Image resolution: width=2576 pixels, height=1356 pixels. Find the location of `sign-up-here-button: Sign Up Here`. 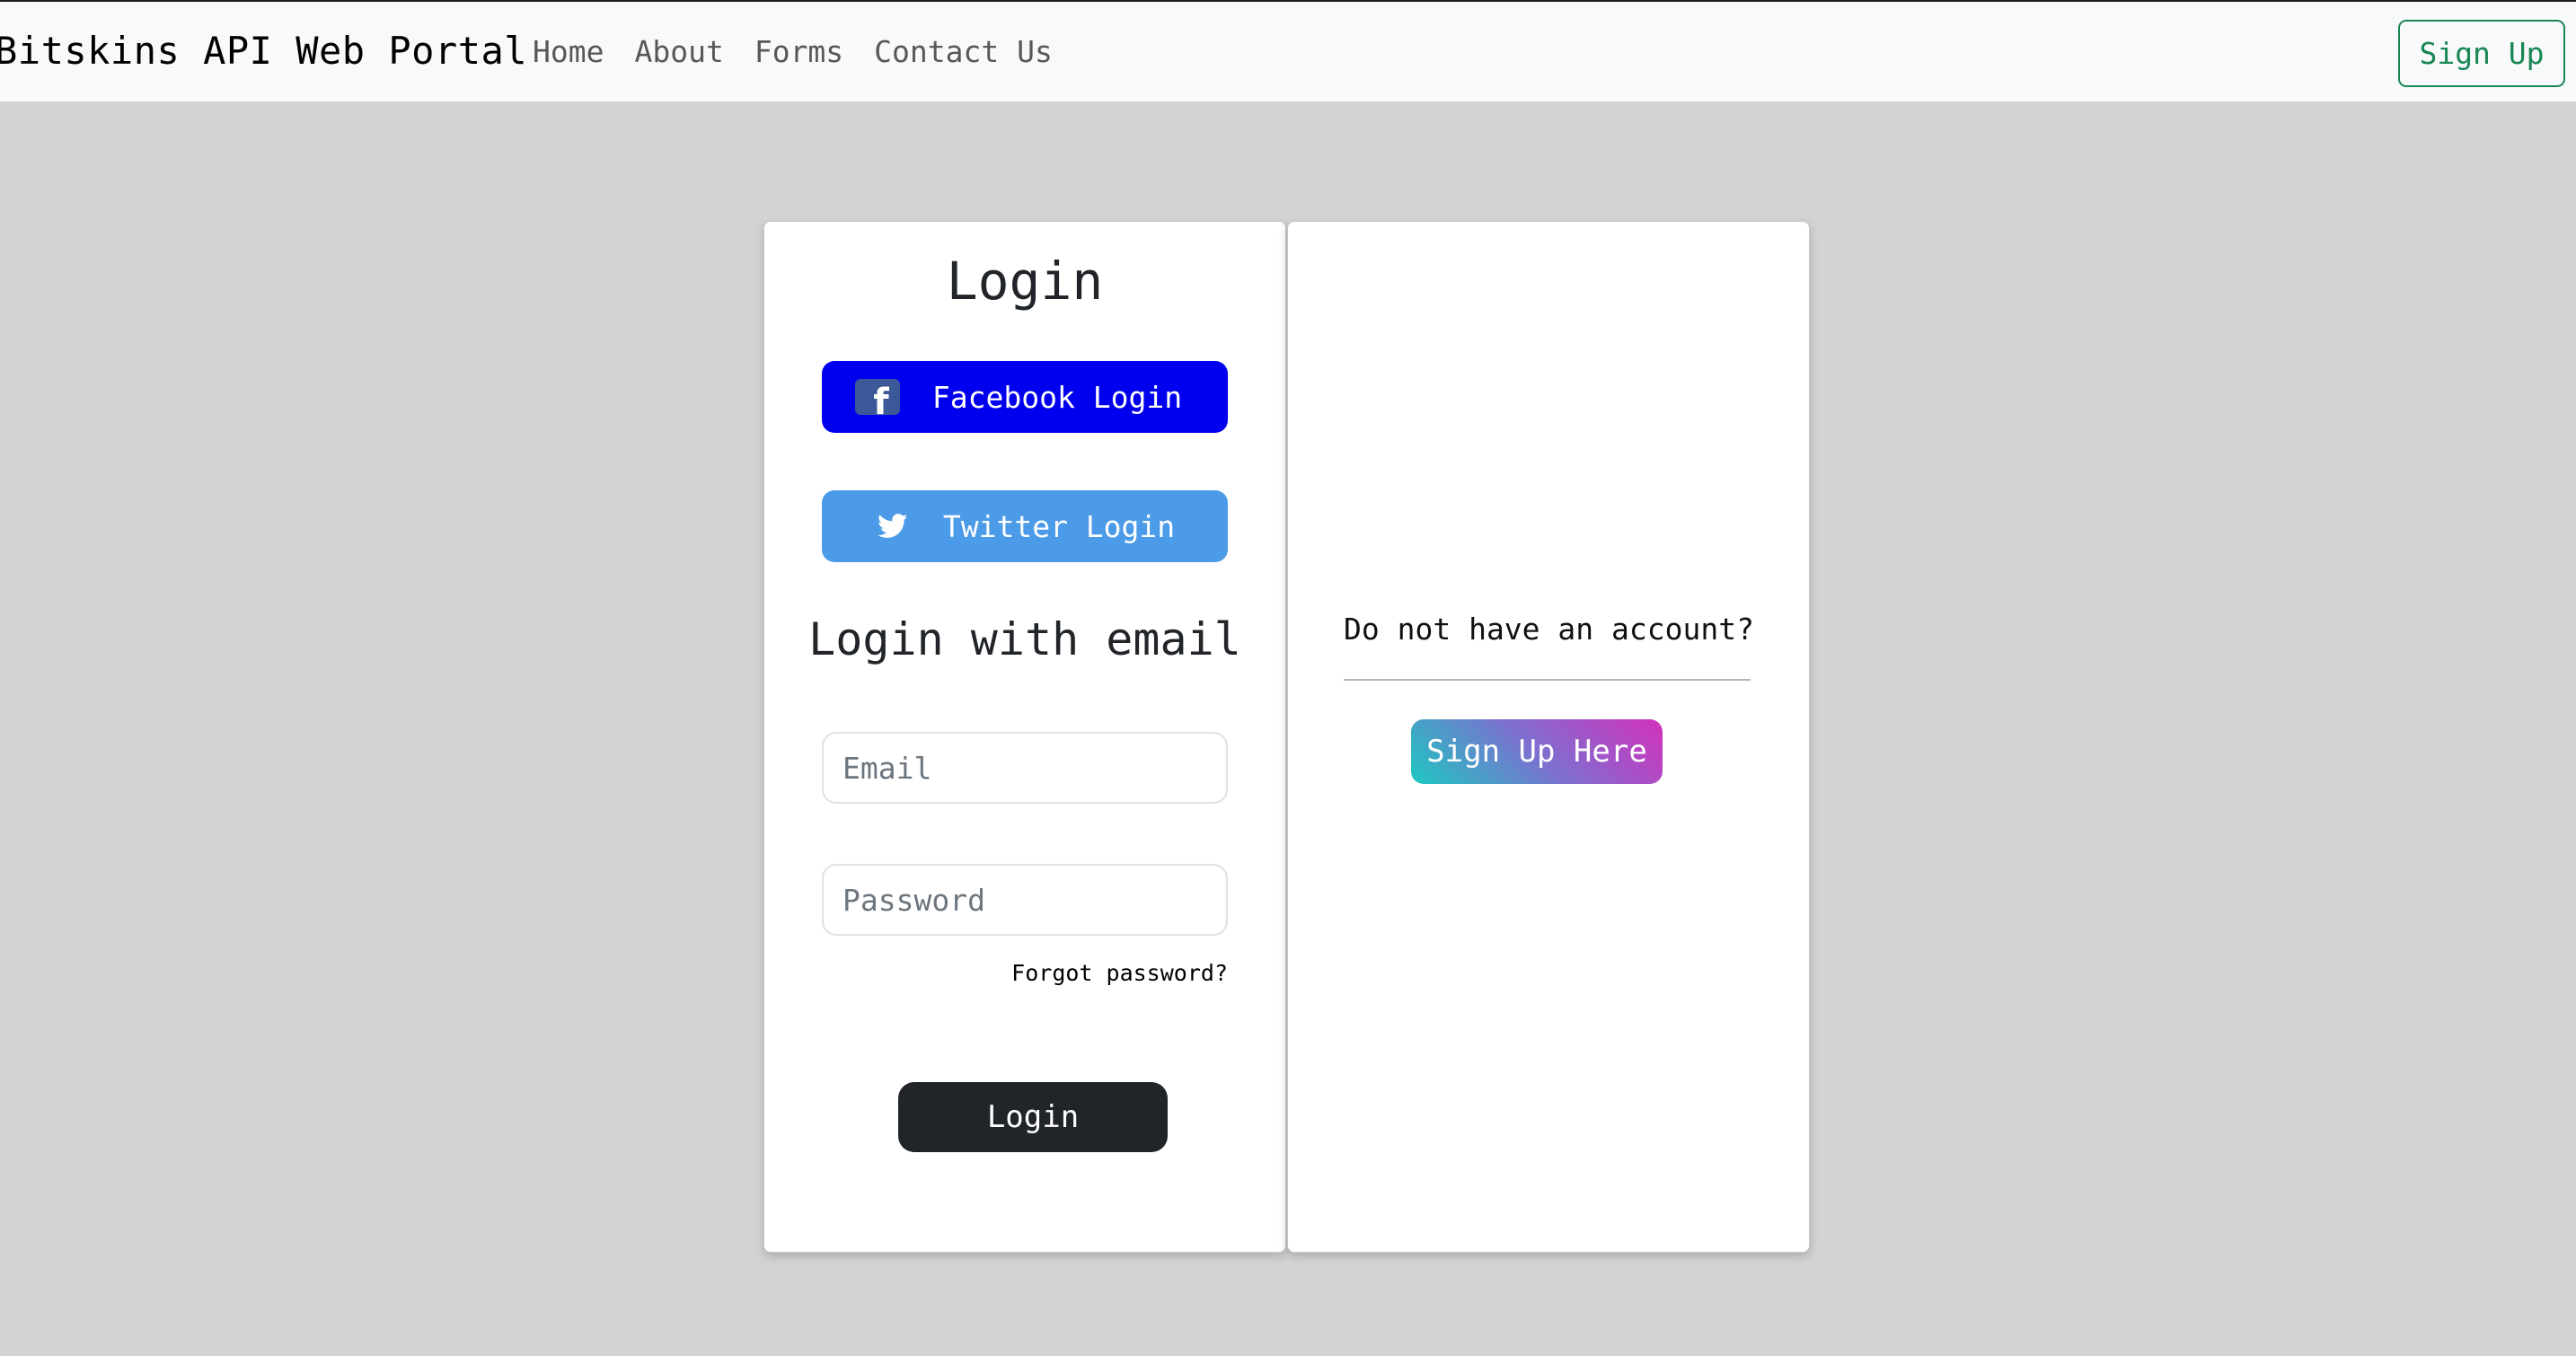

sign-up-here-button: Sign Up Here is located at coordinates (1537, 751).